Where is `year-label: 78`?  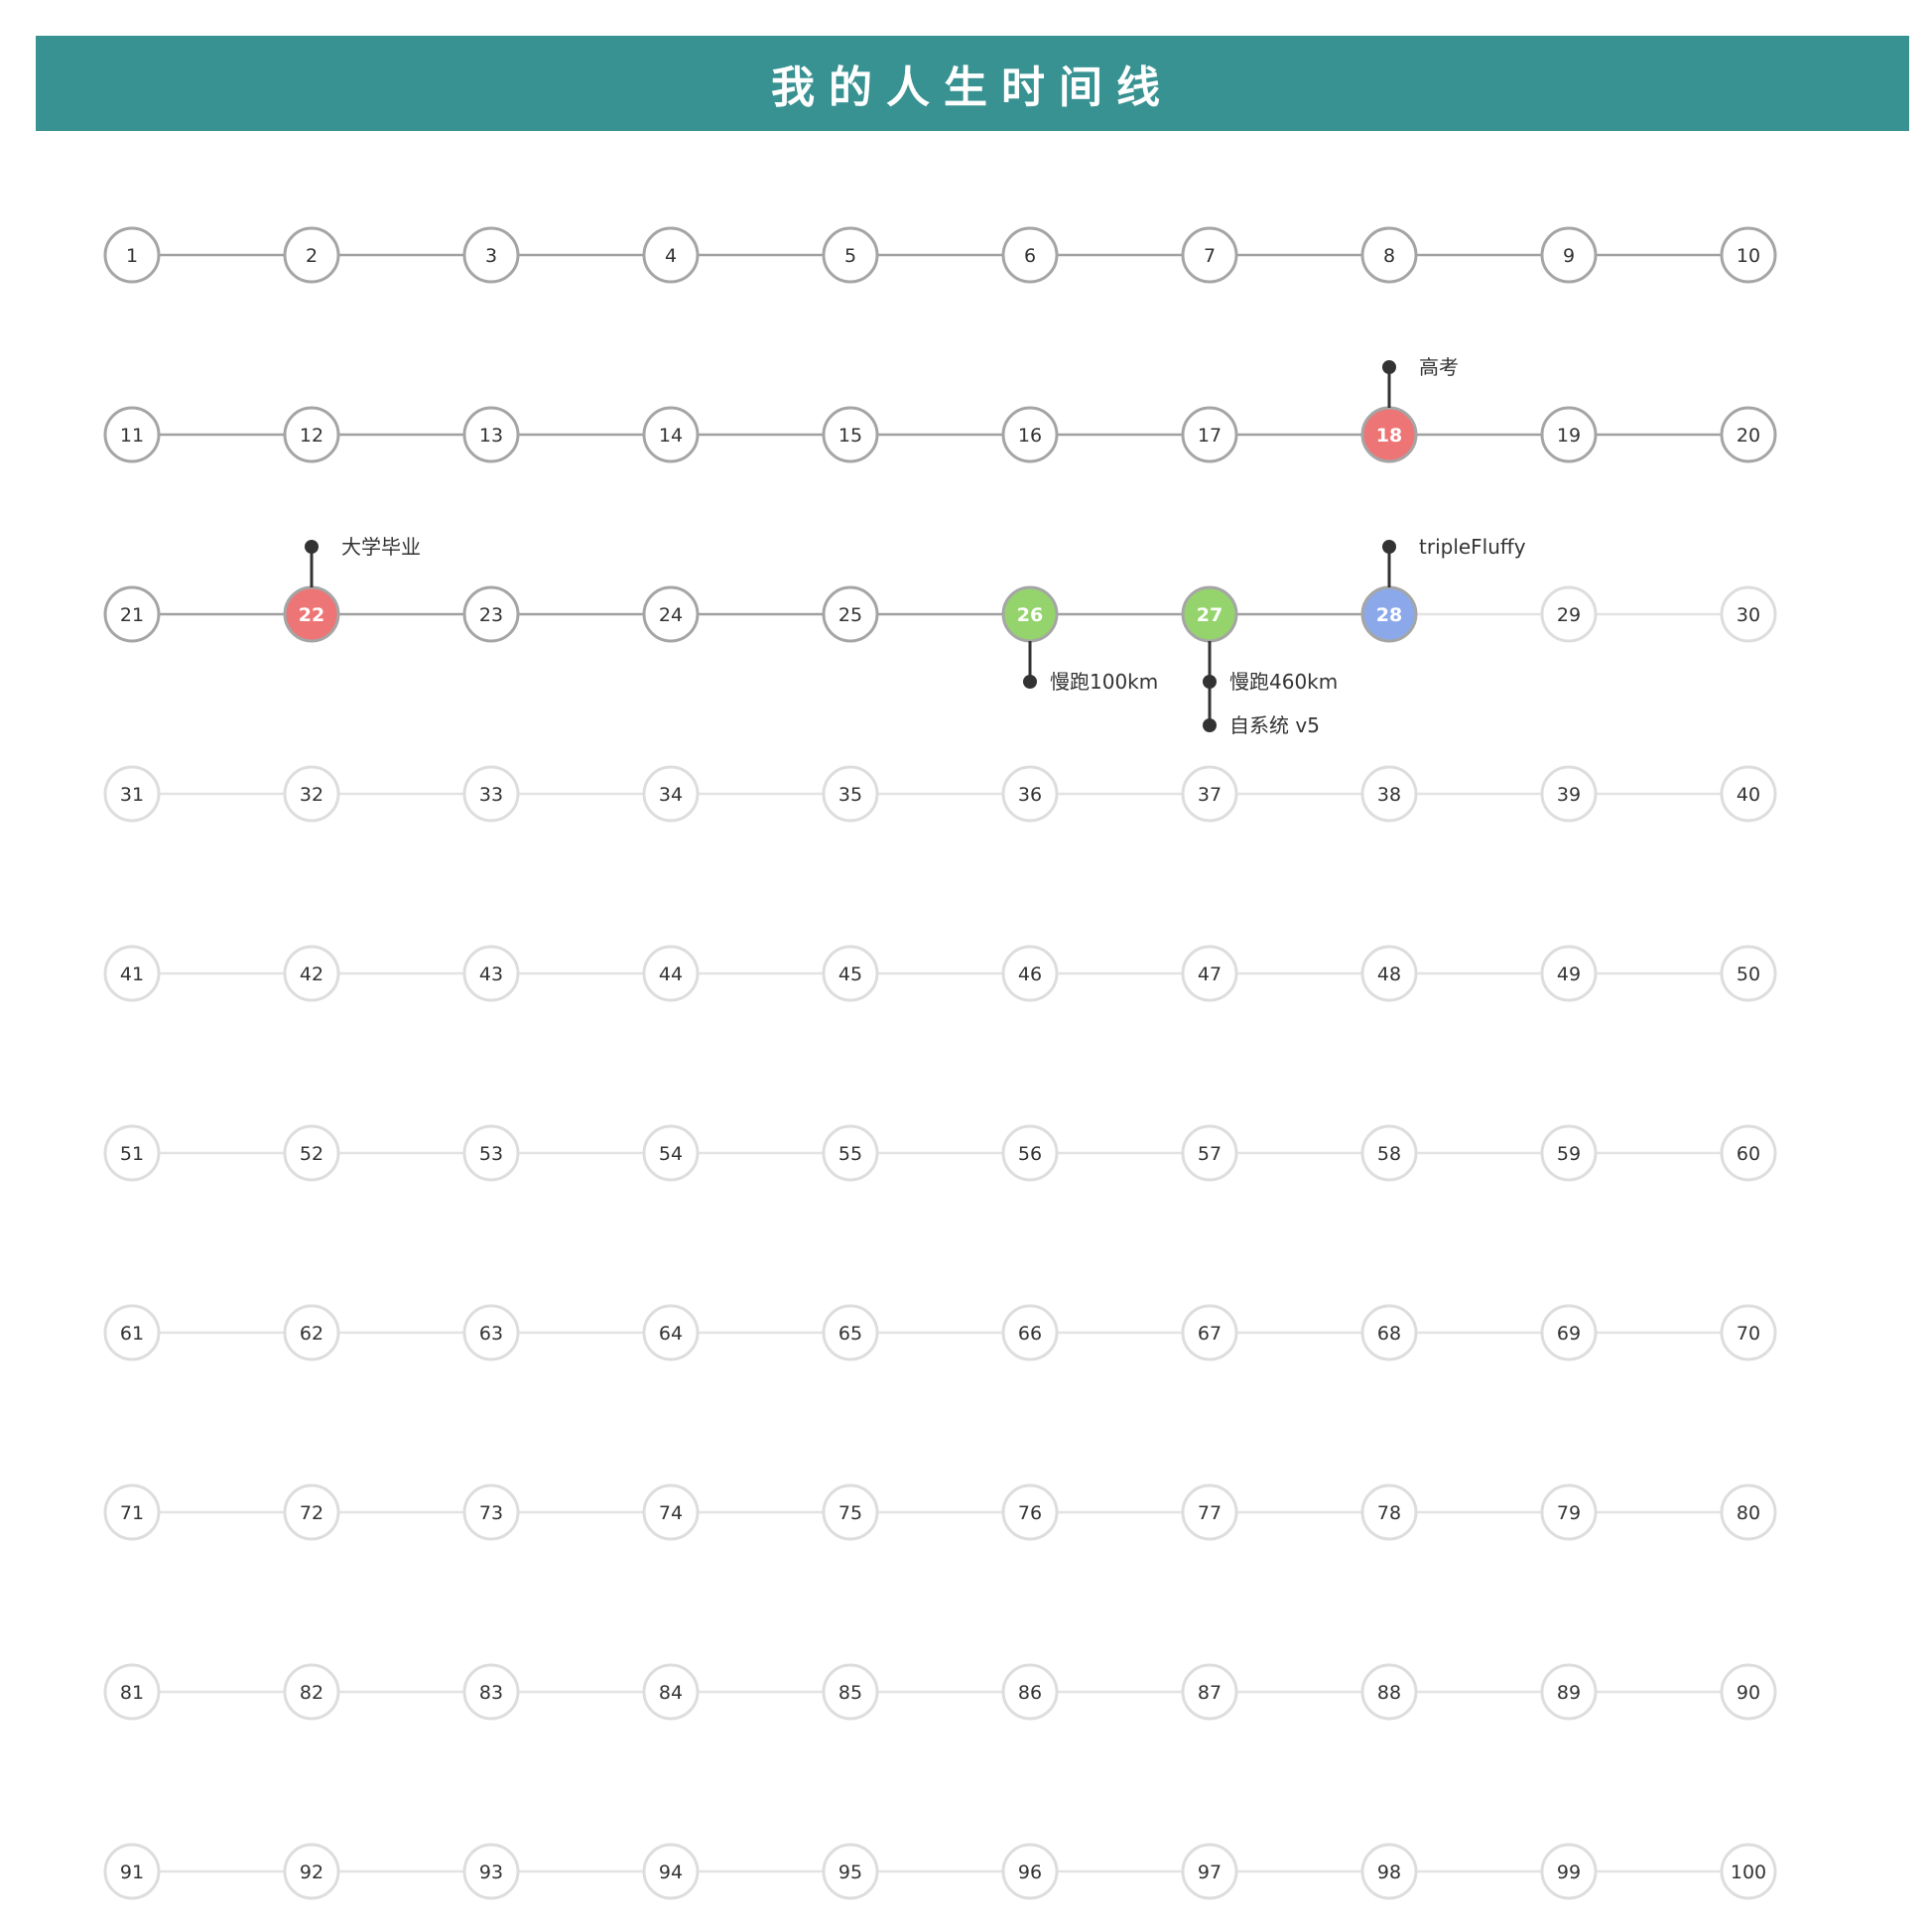 year-label: 78 is located at coordinates (1389, 1513).